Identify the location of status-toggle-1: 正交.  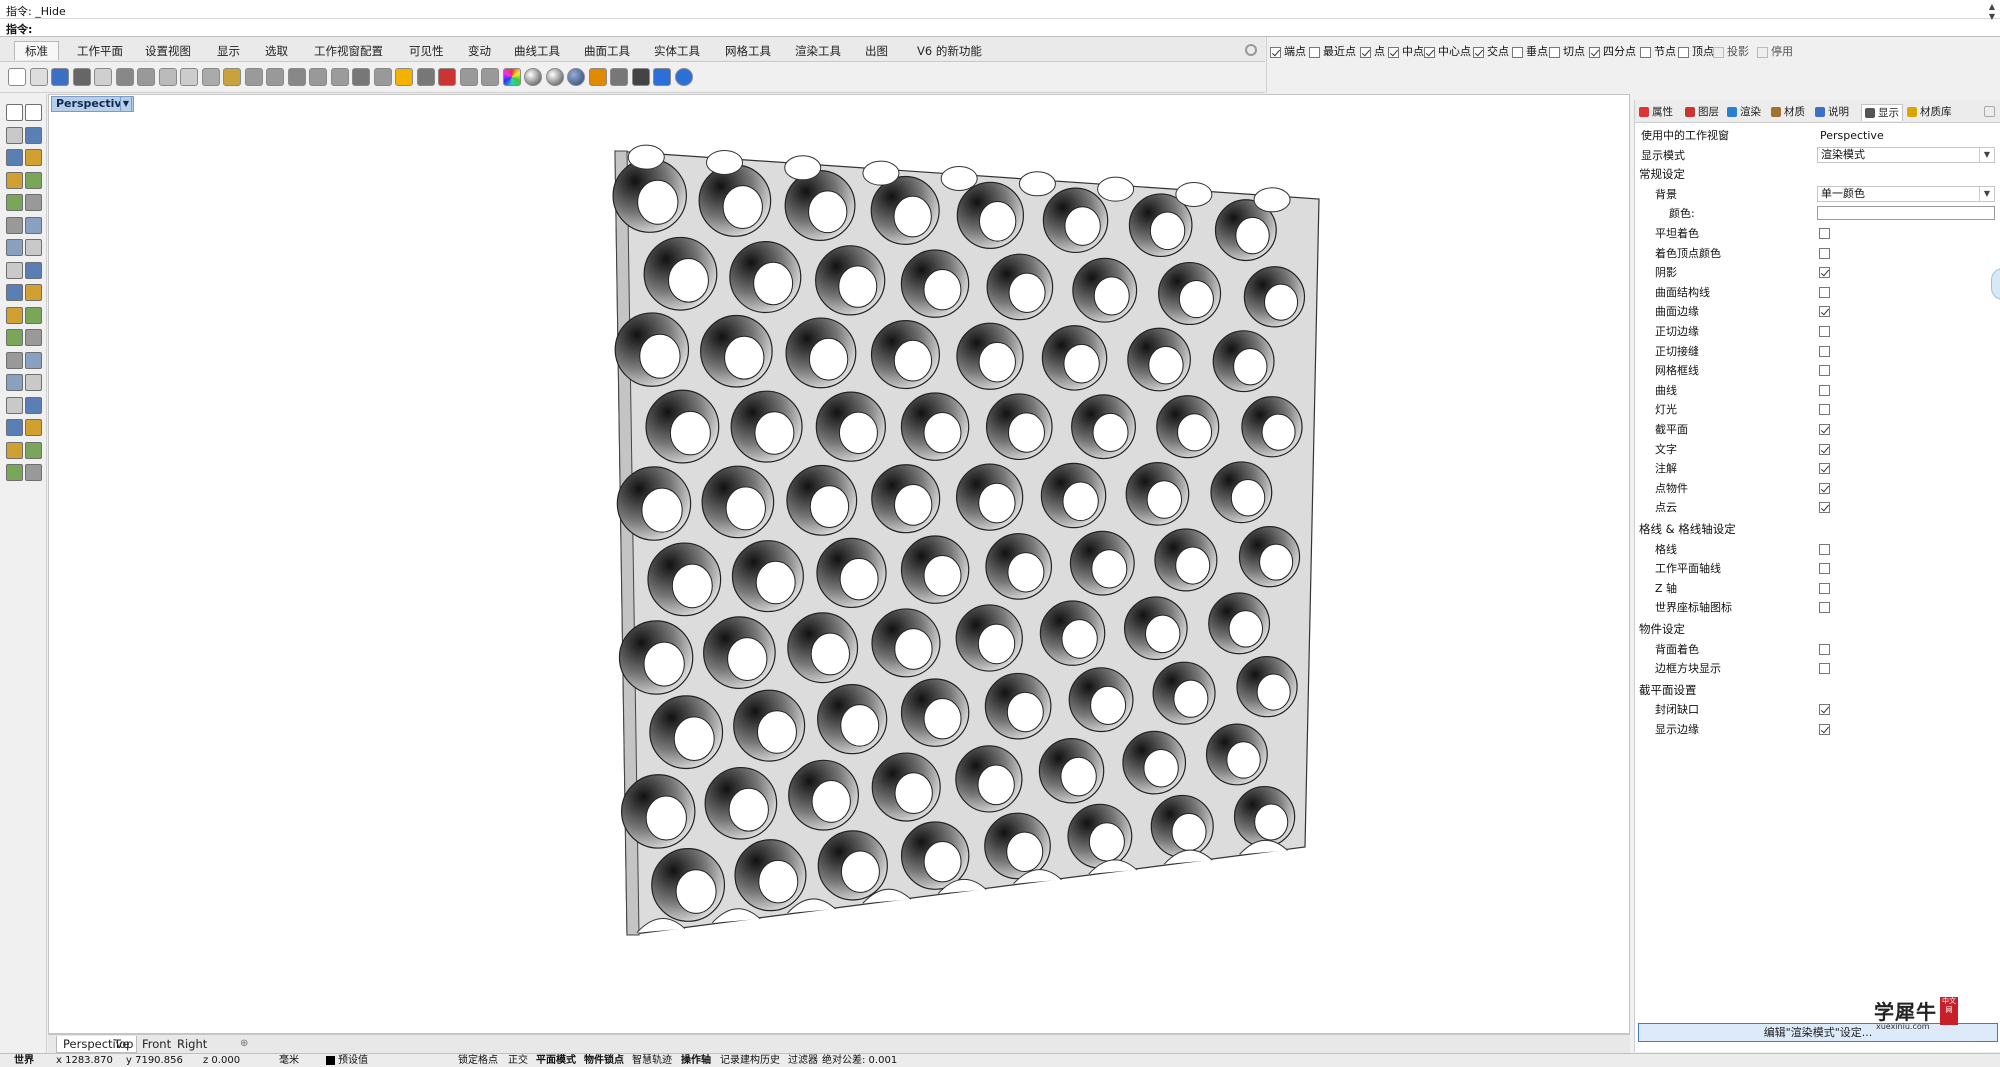
(518, 1060).